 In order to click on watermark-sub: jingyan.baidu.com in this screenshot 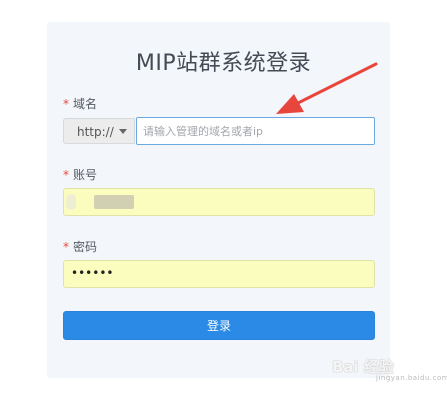, I will do `click(411, 378)`.